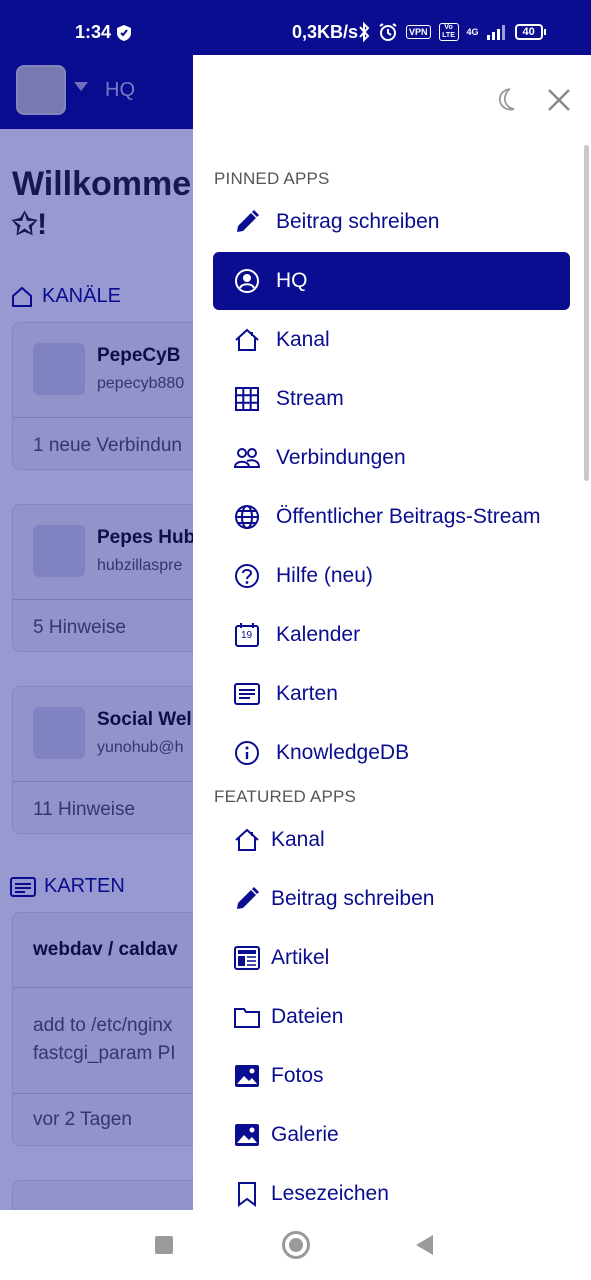  Describe the element at coordinates (343, 752) in the screenshot. I see `pinned-item-label: KnowledgeDB` at that location.